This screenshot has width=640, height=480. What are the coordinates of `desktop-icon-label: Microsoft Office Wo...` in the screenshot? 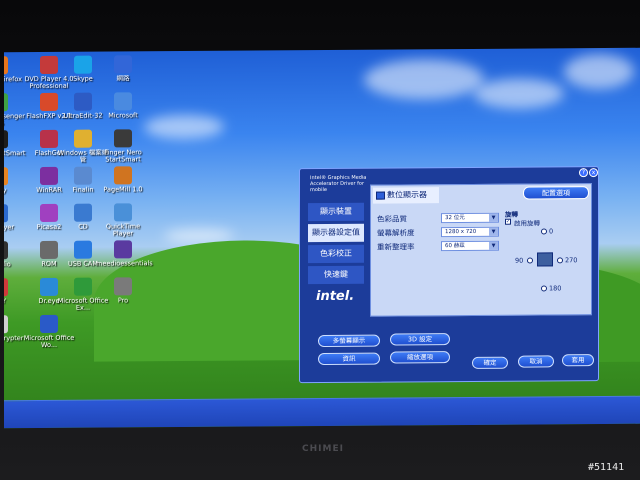 It's located at (49, 341).